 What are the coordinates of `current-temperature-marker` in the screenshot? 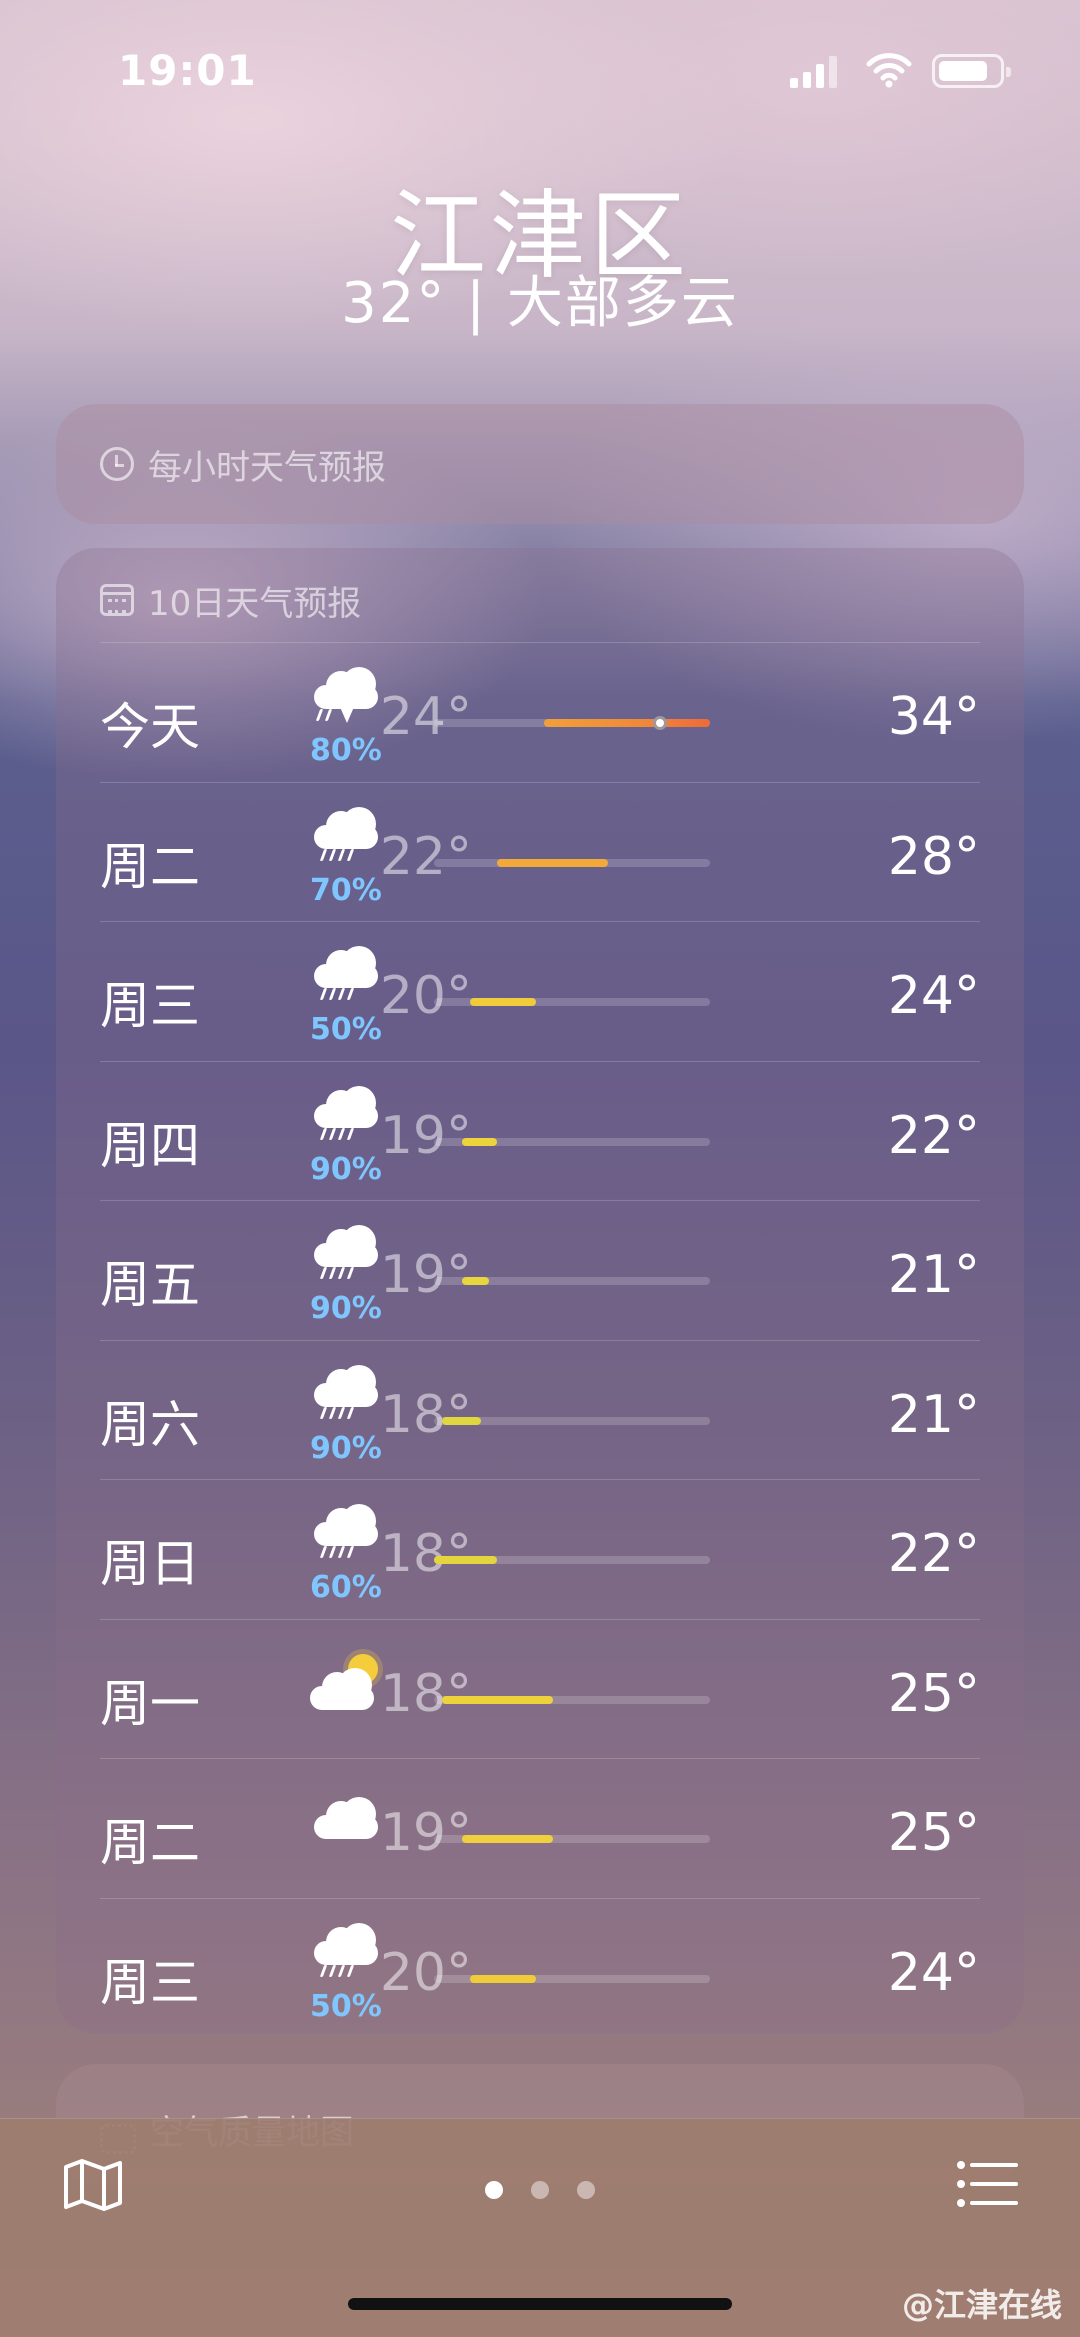 It's located at (660, 723).